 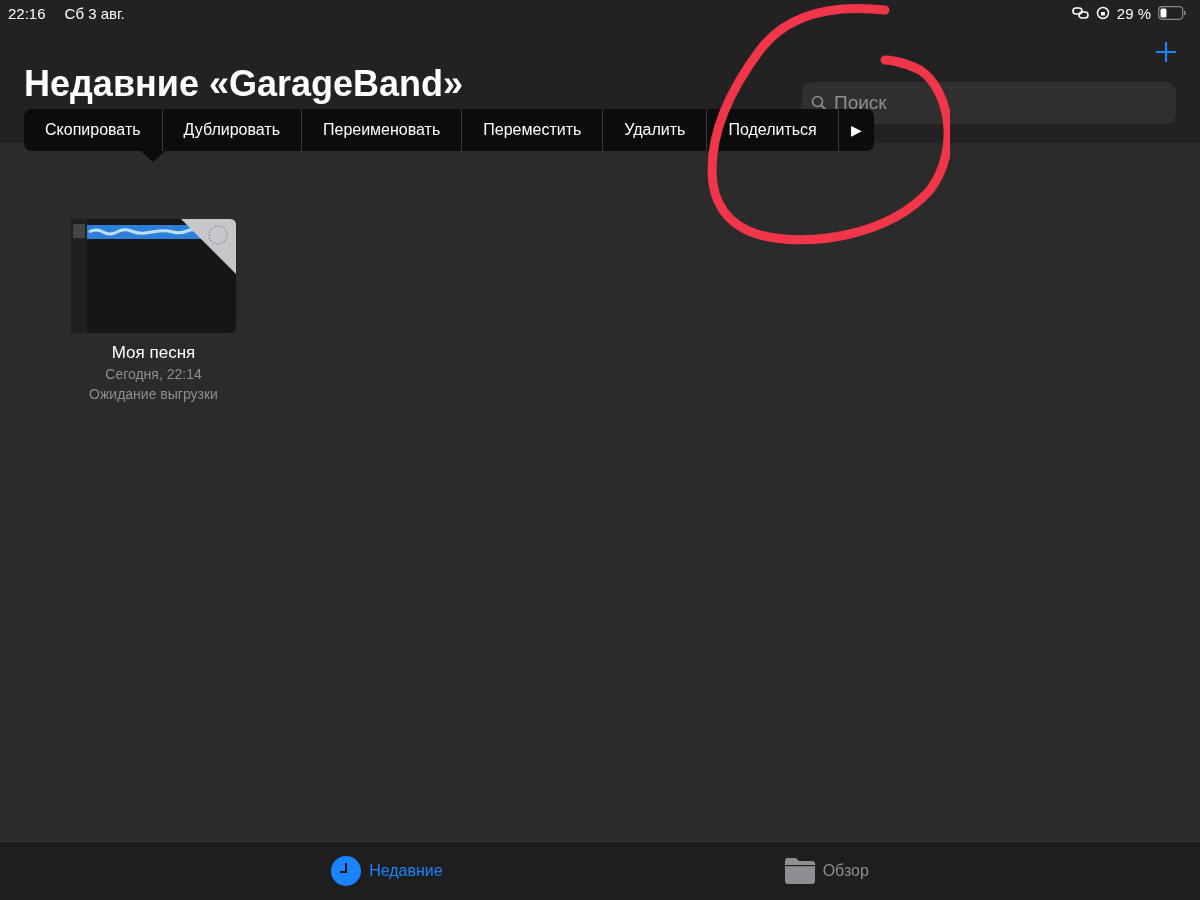 I want to click on rotation-lock-icon, so click(x=1102, y=13).